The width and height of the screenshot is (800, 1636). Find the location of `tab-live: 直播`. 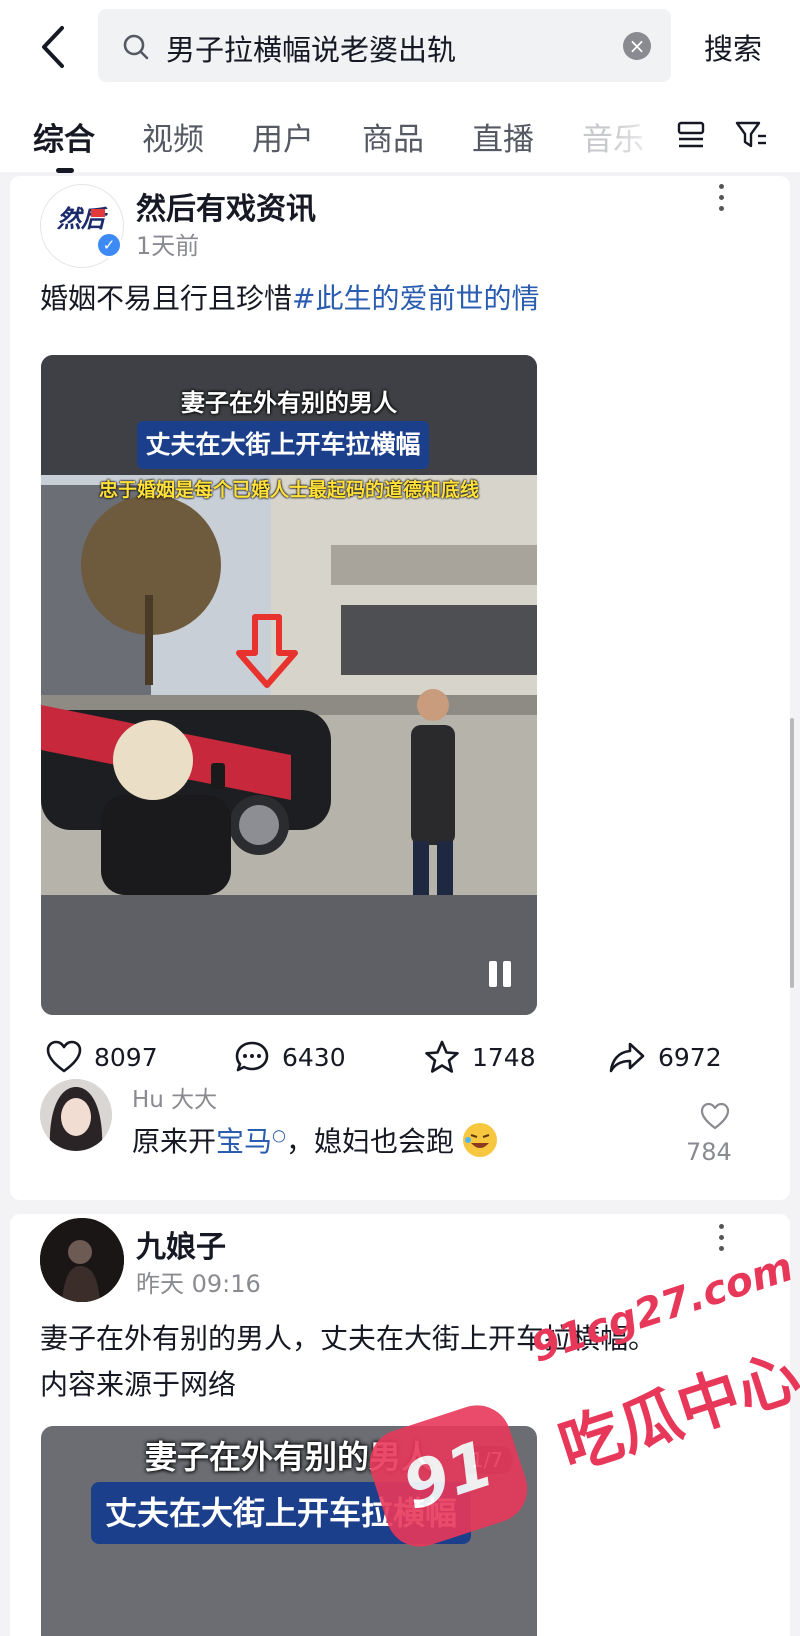

tab-live: 直播 is located at coordinates (503, 136).